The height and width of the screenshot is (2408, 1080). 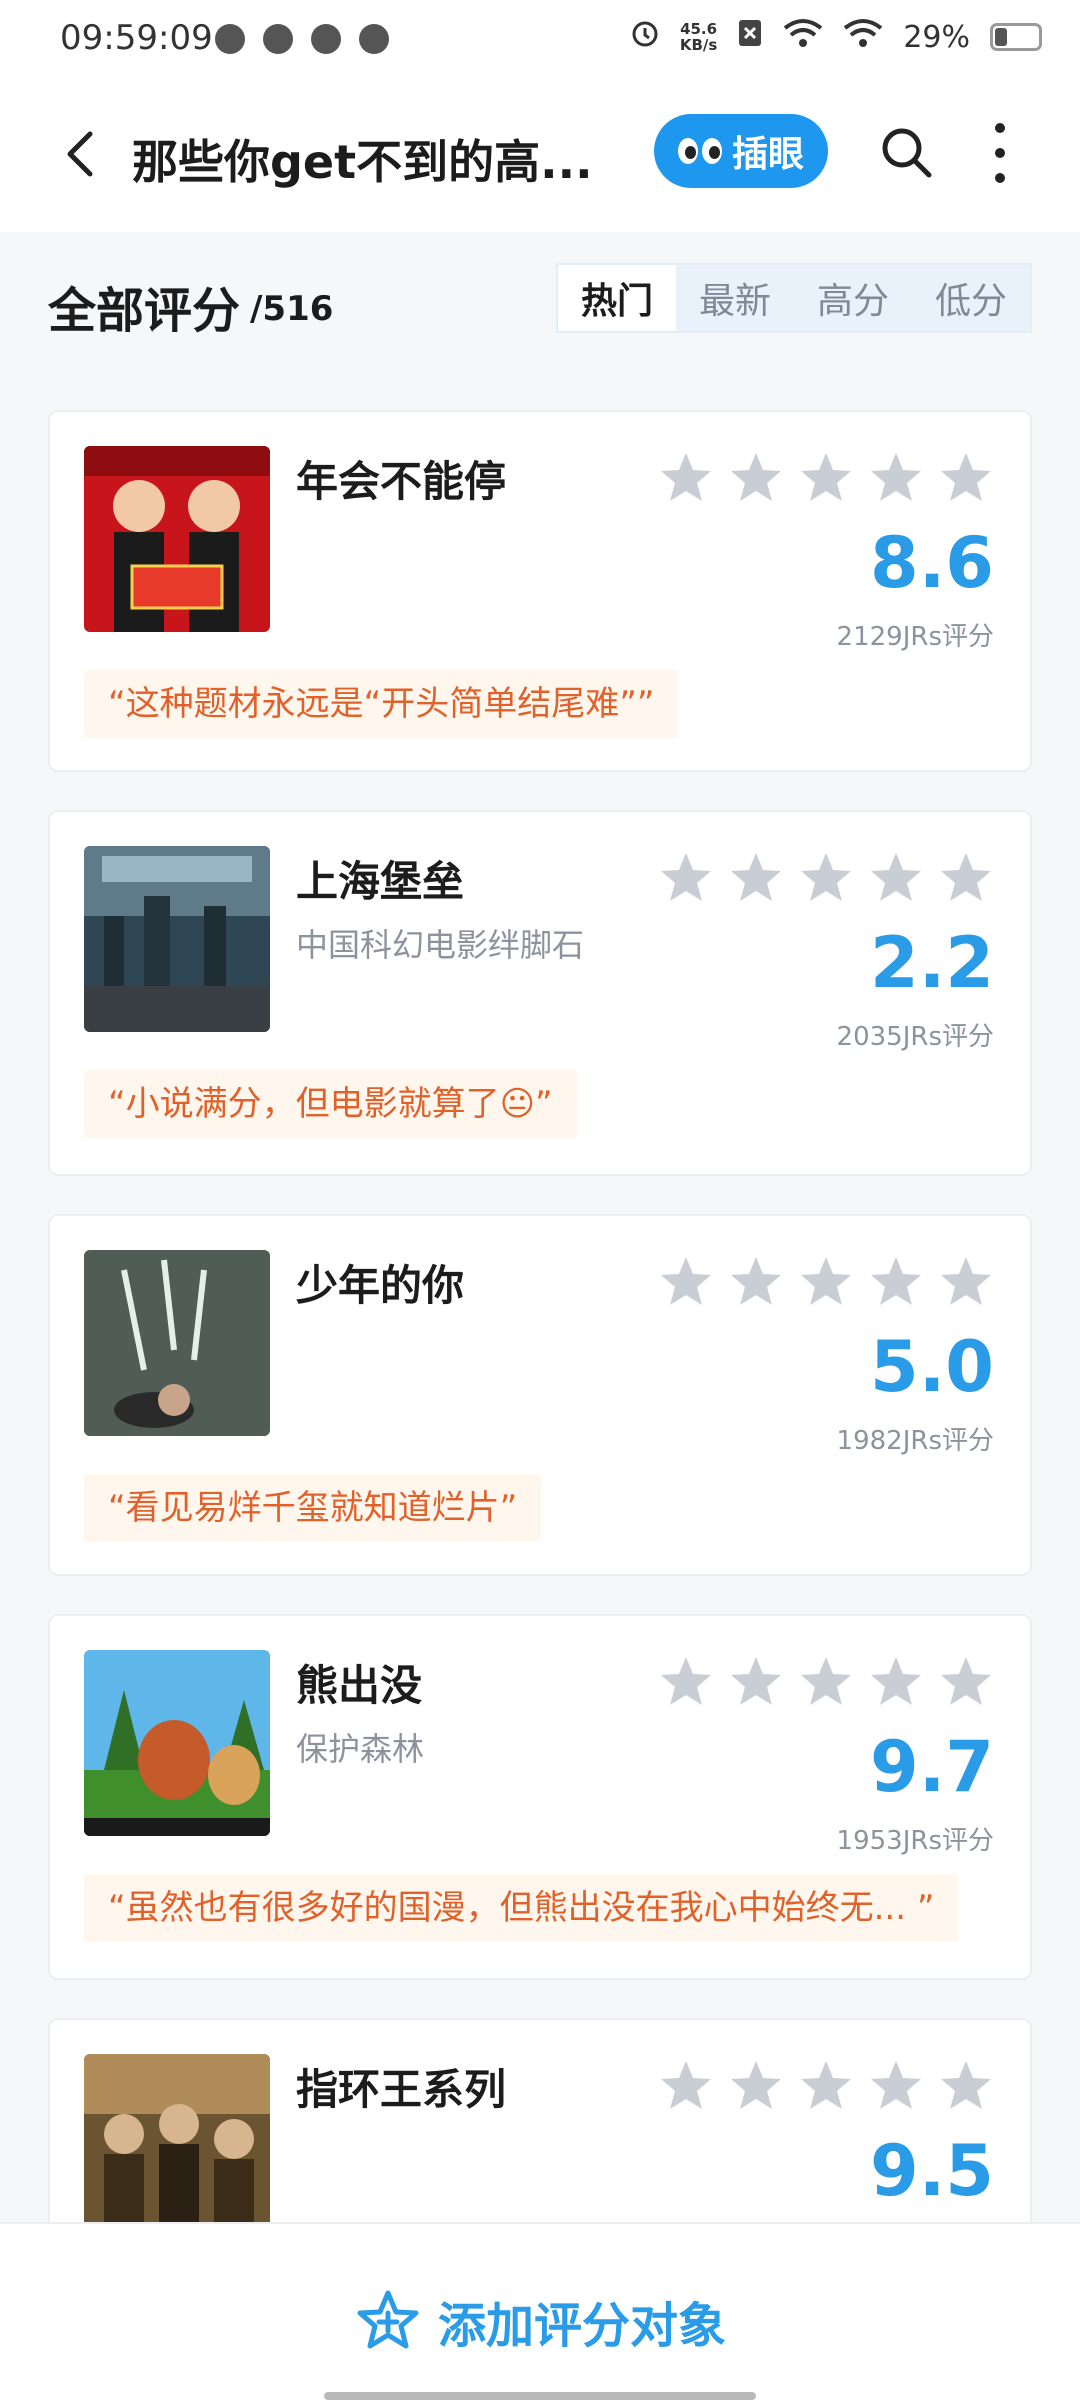 What do you see at coordinates (401, 481) in the screenshot?
I see `item-title: 年会不能停` at bounding box center [401, 481].